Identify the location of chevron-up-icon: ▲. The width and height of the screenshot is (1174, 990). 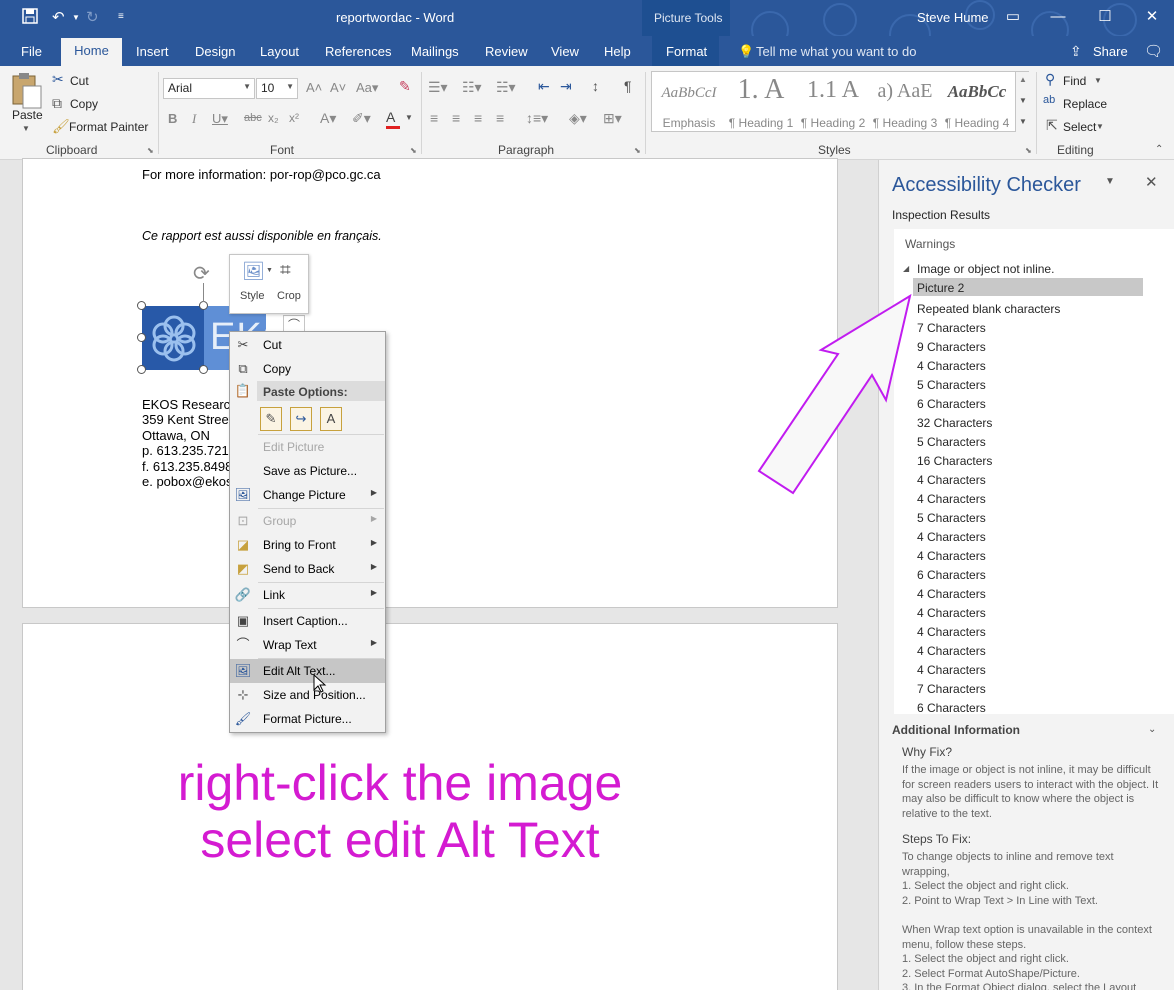
(1023, 79).